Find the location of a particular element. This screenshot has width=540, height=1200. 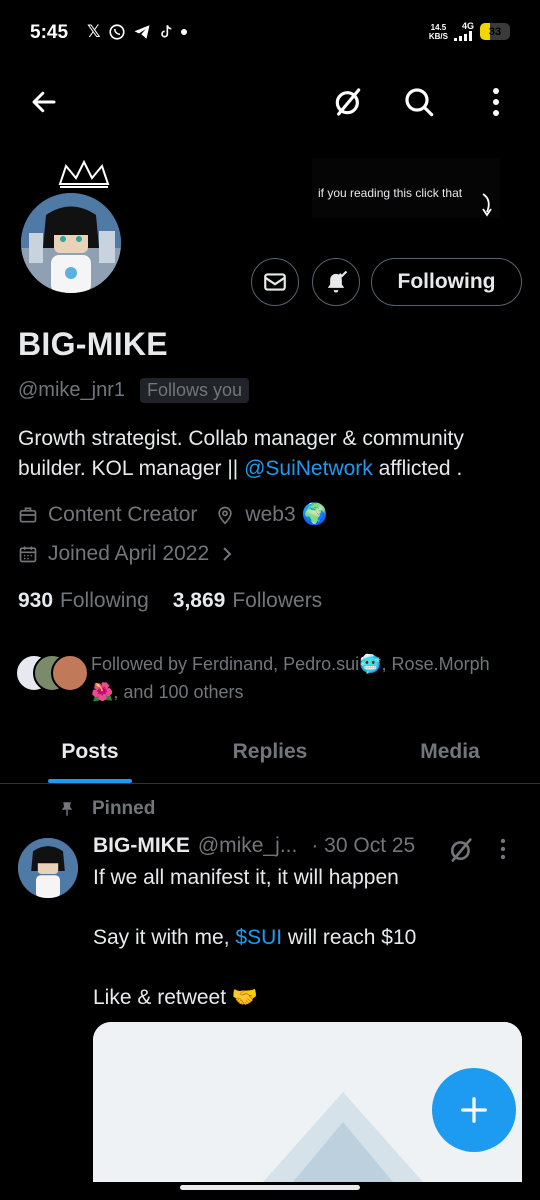

post-text-line: Like & retweet 🤝 is located at coordinates (176, 997).